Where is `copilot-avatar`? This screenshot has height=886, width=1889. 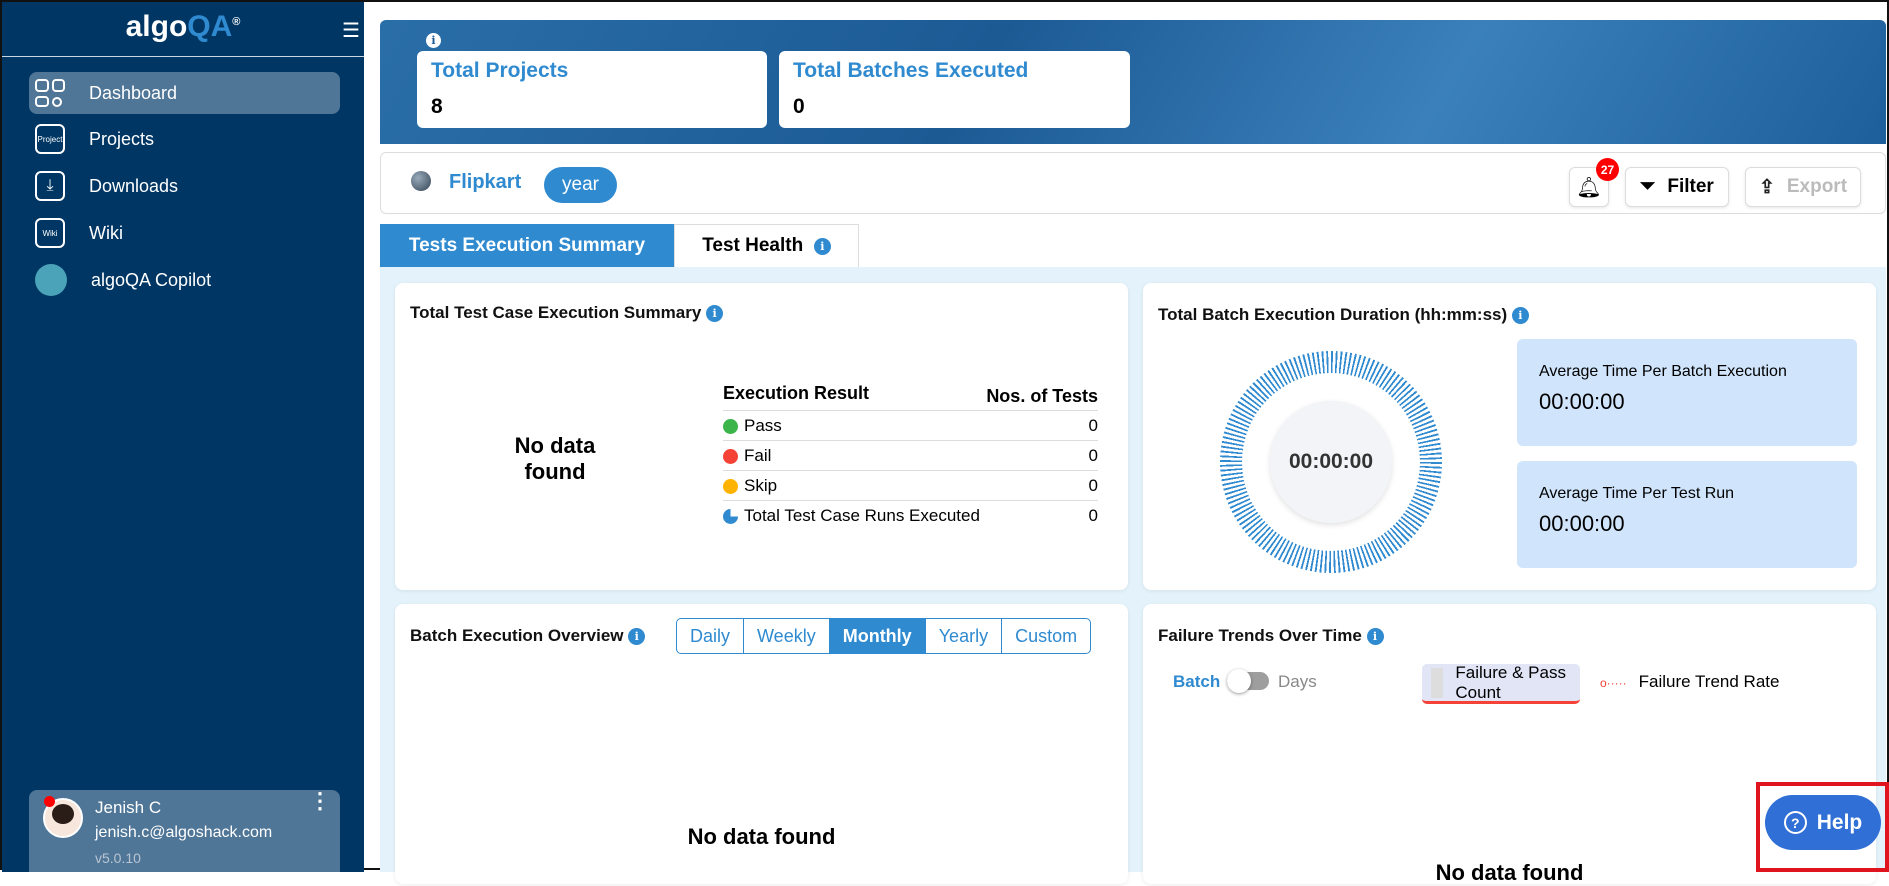 copilot-avatar is located at coordinates (51, 280).